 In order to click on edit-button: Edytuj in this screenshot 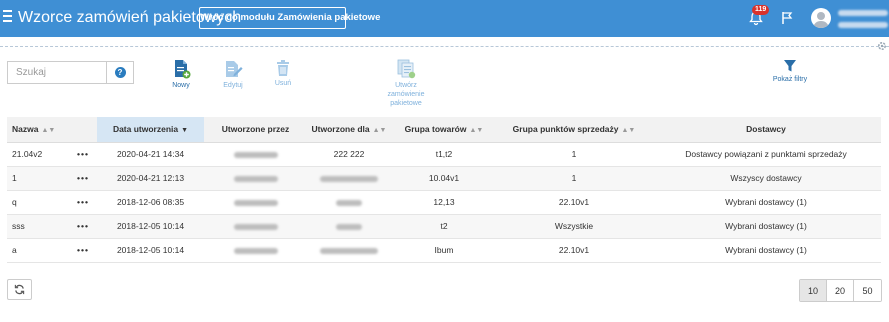, I will do `click(233, 74)`.